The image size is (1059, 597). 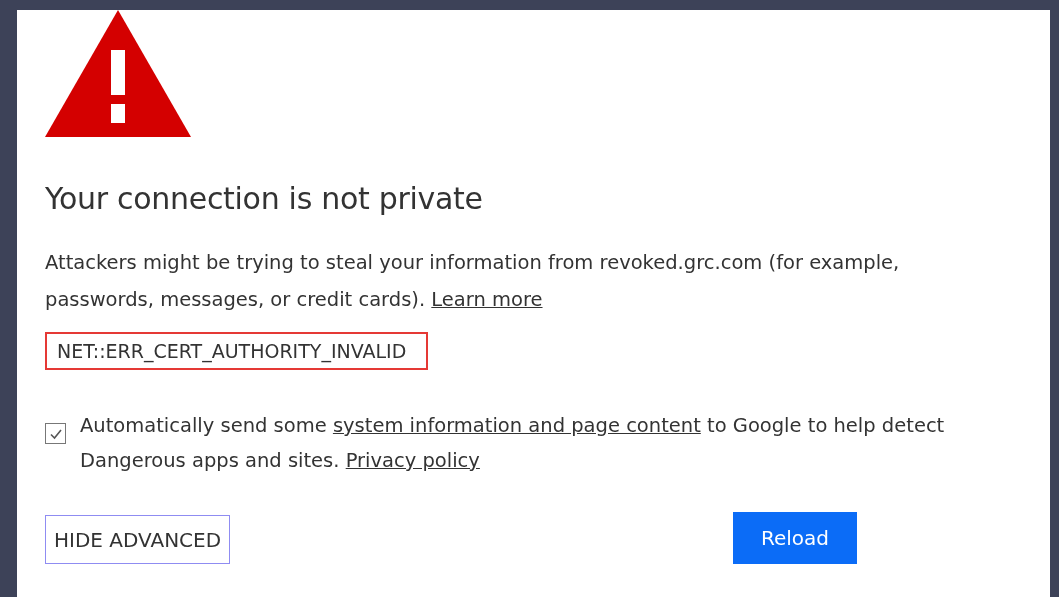 I want to click on text-link: Privacy policy, so click(x=412, y=460).